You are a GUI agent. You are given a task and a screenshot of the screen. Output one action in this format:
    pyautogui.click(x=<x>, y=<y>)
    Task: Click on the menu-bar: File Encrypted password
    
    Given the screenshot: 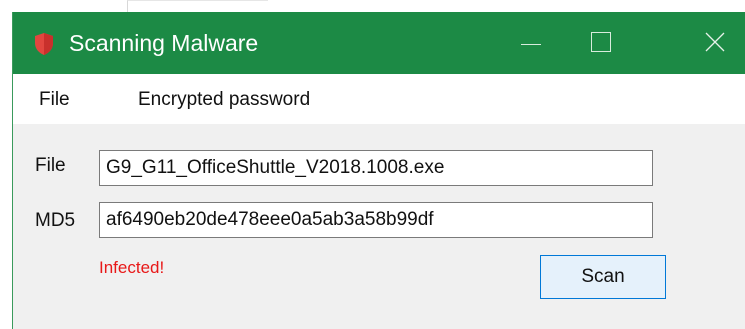 What is the action you would take?
    pyautogui.click(x=379, y=99)
    